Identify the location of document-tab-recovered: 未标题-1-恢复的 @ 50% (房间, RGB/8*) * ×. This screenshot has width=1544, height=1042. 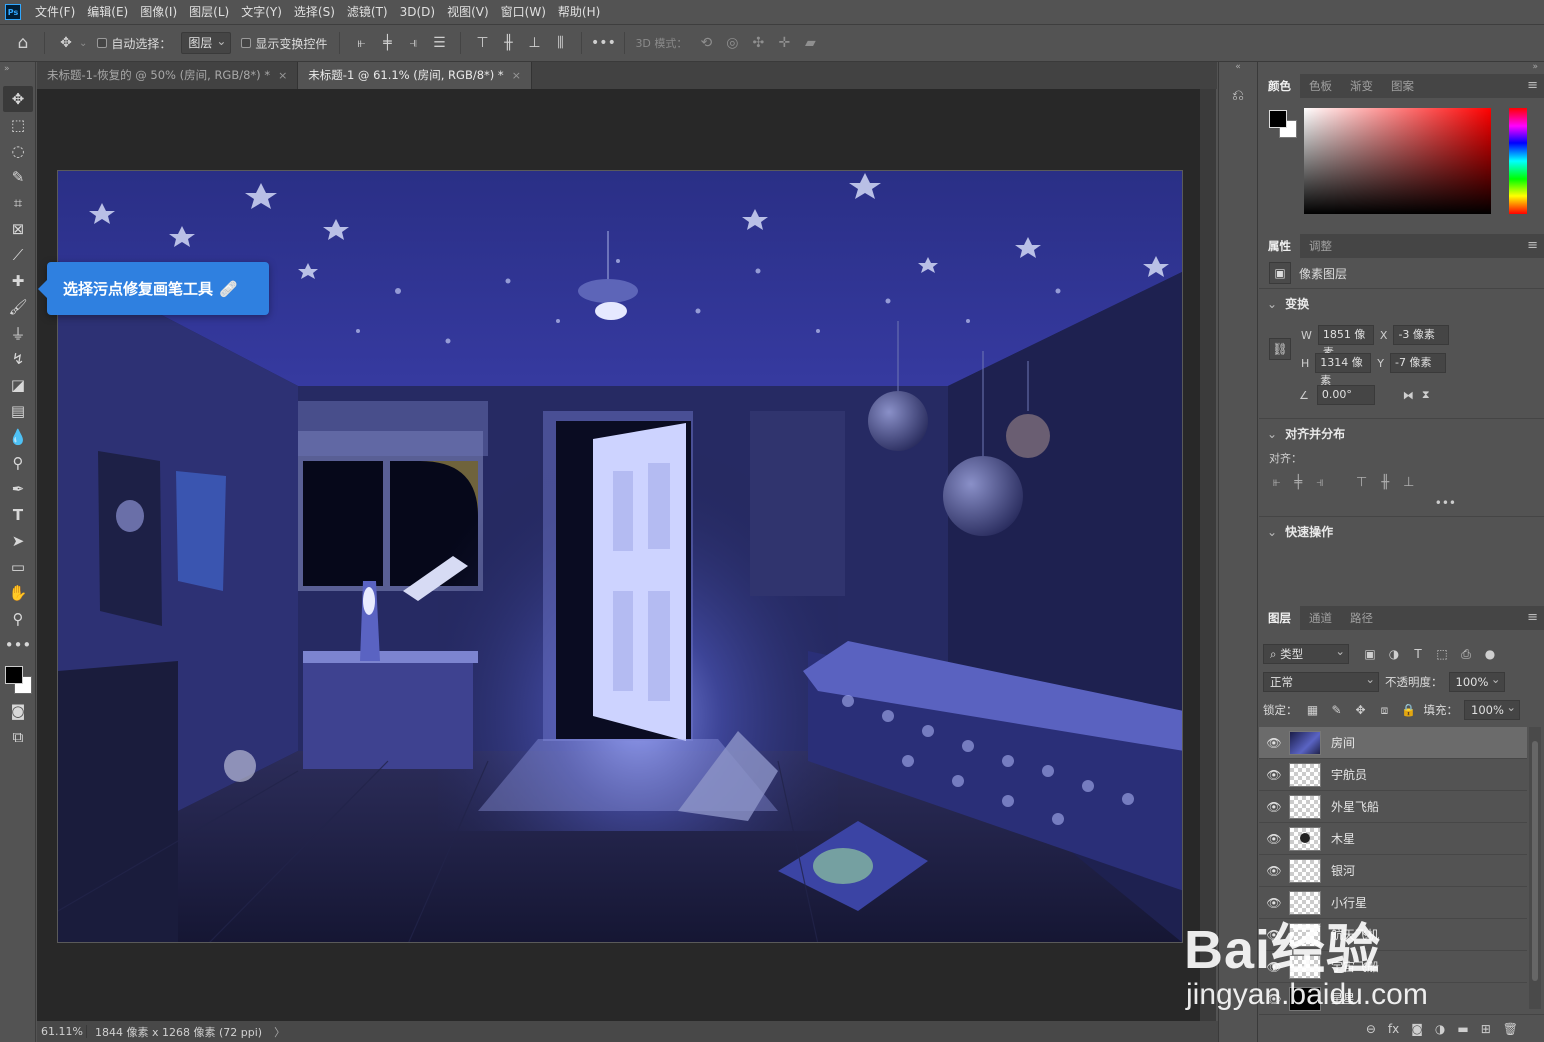
(168, 75).